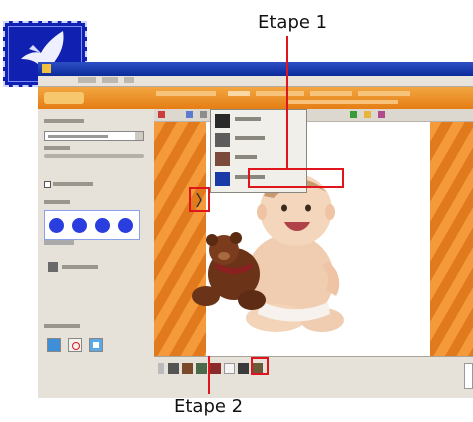  What do you see at coordinates (139, 136) in the screenshot?
I see `chevron-down-icon` at bounding box center [139, 136].